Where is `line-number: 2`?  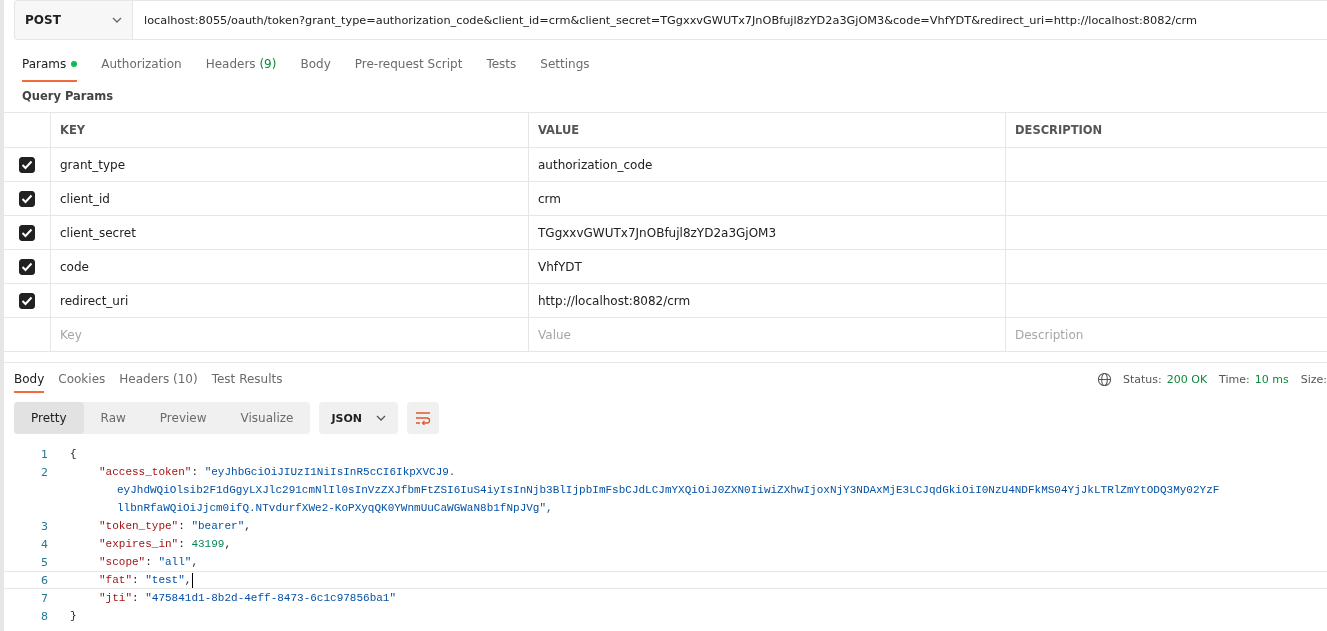 line-number: 2 is located at coordinates (44, 472).